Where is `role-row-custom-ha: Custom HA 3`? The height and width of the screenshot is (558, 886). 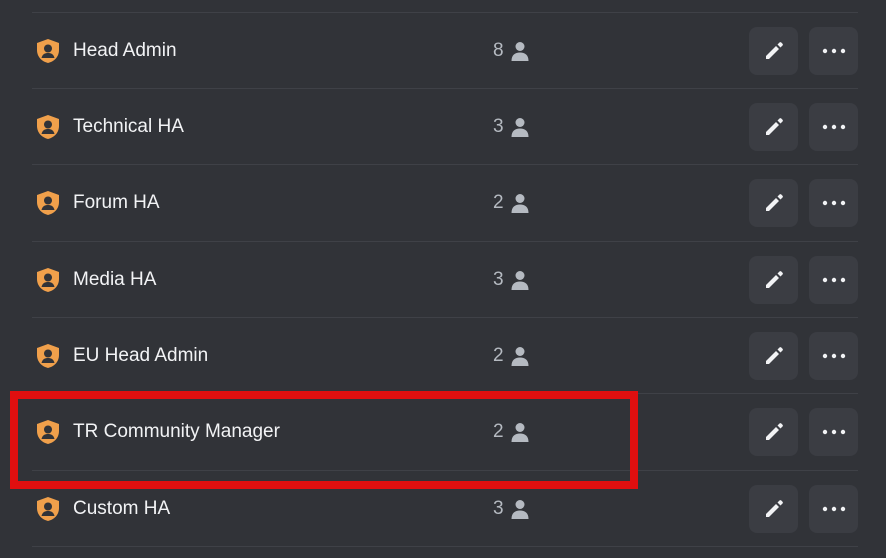
role-row-custom-ha: Custom HA 3 is located at coordinates (443, 509).